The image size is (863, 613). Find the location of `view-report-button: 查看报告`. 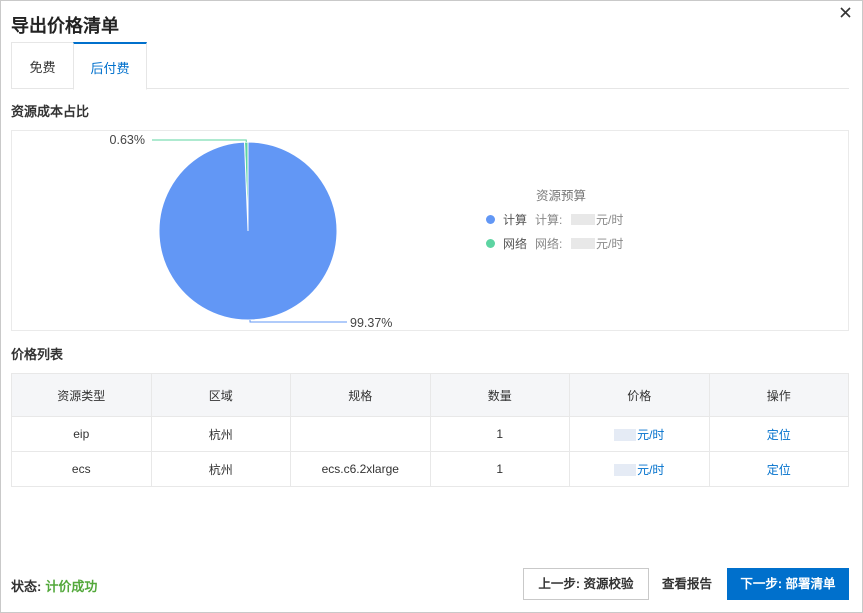

view-report-button: 查看报告 is located at coordinates (687, 584).